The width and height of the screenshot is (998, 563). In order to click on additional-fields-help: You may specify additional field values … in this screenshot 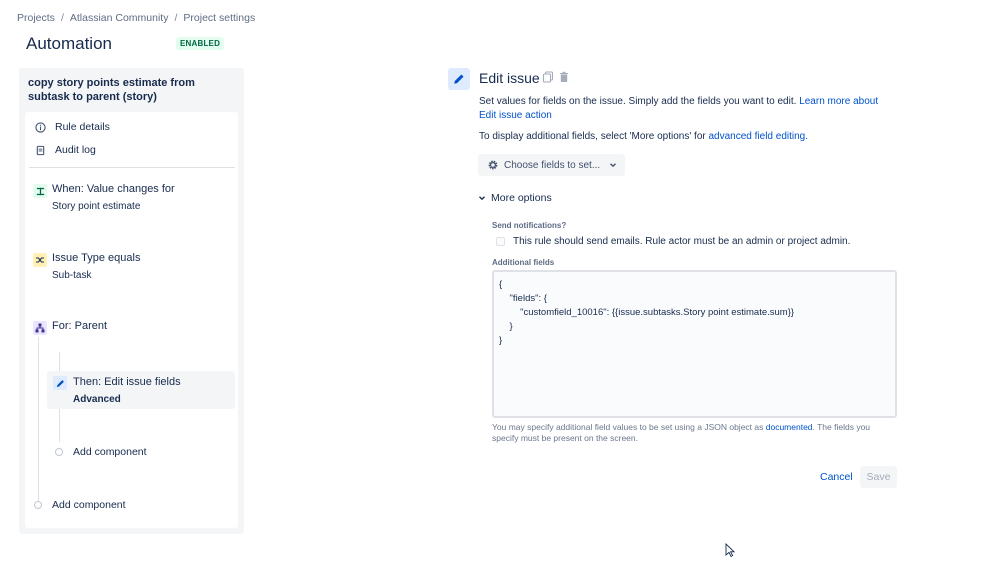, I will do `click(692, 433)`.